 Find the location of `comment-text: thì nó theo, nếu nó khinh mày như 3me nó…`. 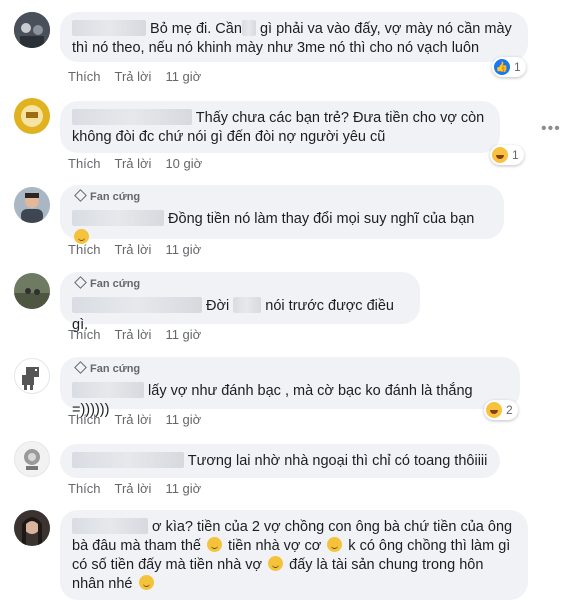

comment-text: thì nó theo, nếu nó khinh mày như 3me nó… is located at coordinates (276, 48).